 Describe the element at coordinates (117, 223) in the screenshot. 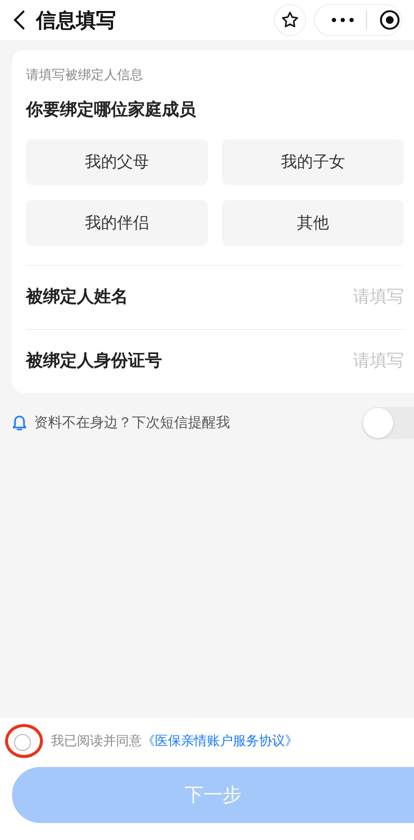

I see `option-button: 我的伴侣` at that location.